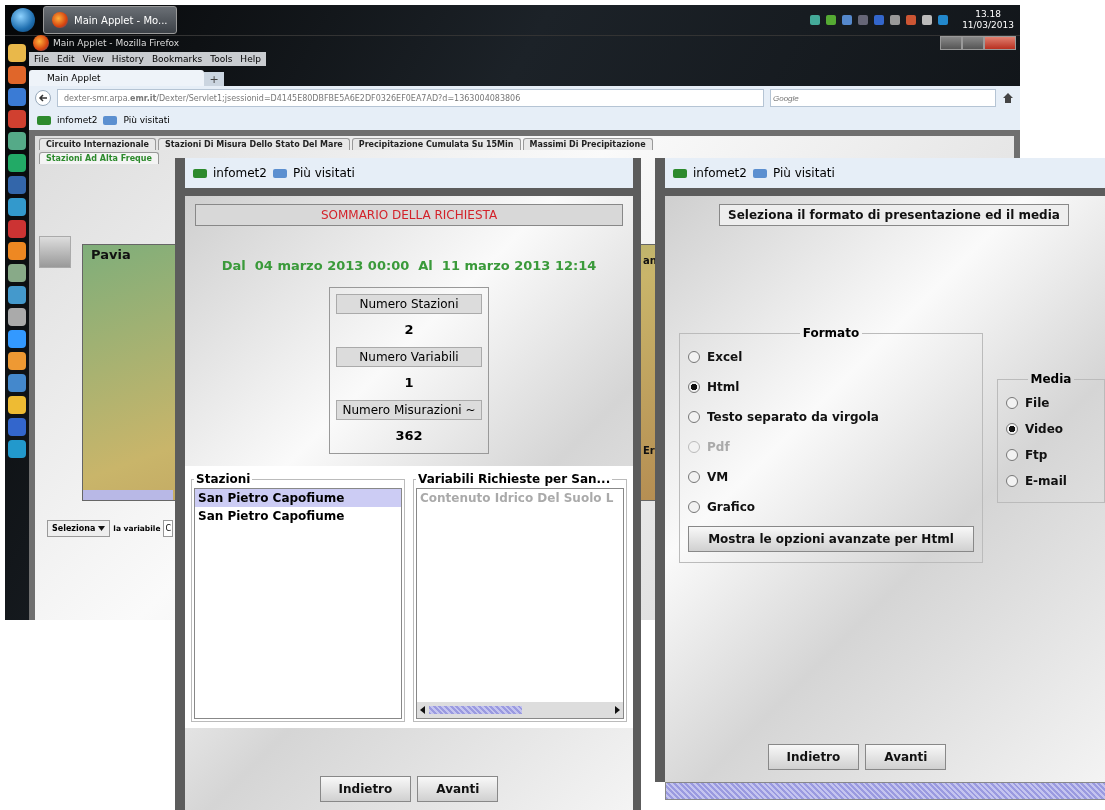  Describe the element at coordinates (409, 410) in the screenshot. I see `stat-label: Numero Misurazioni ~` at that location.